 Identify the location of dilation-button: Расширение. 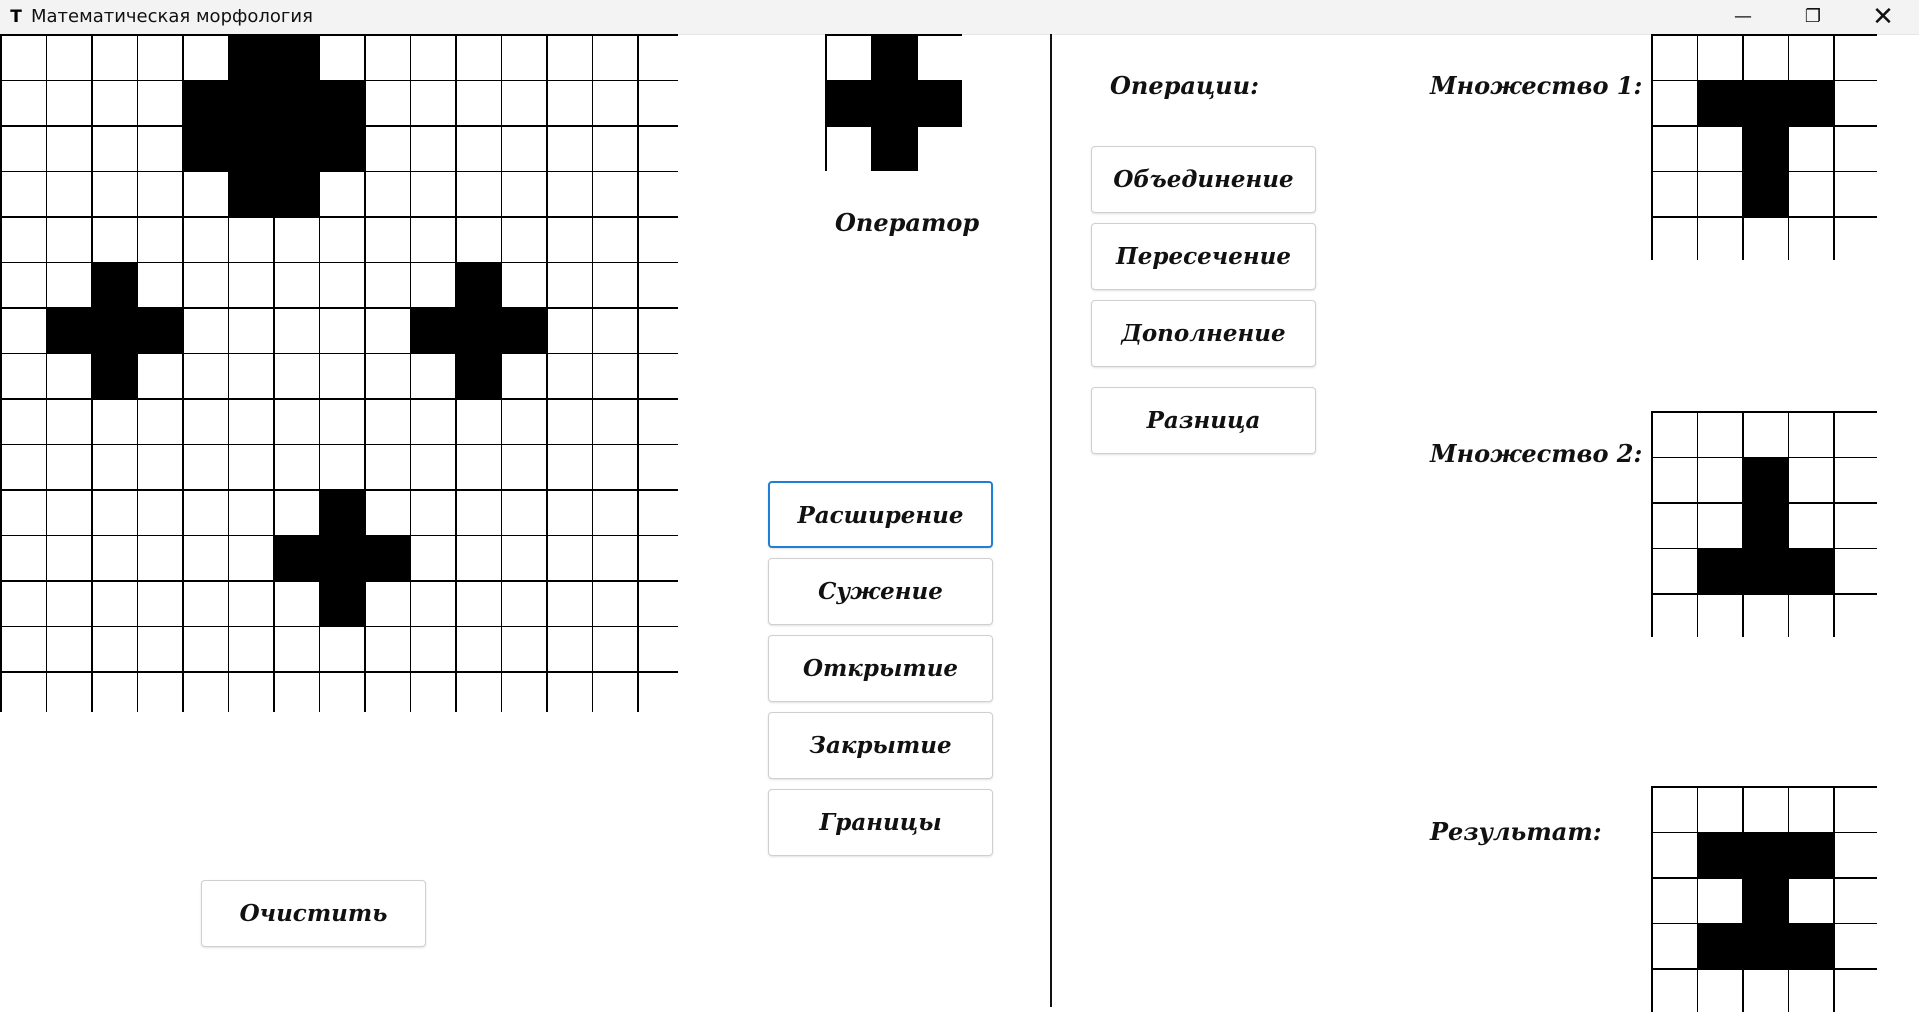
(880, 514).